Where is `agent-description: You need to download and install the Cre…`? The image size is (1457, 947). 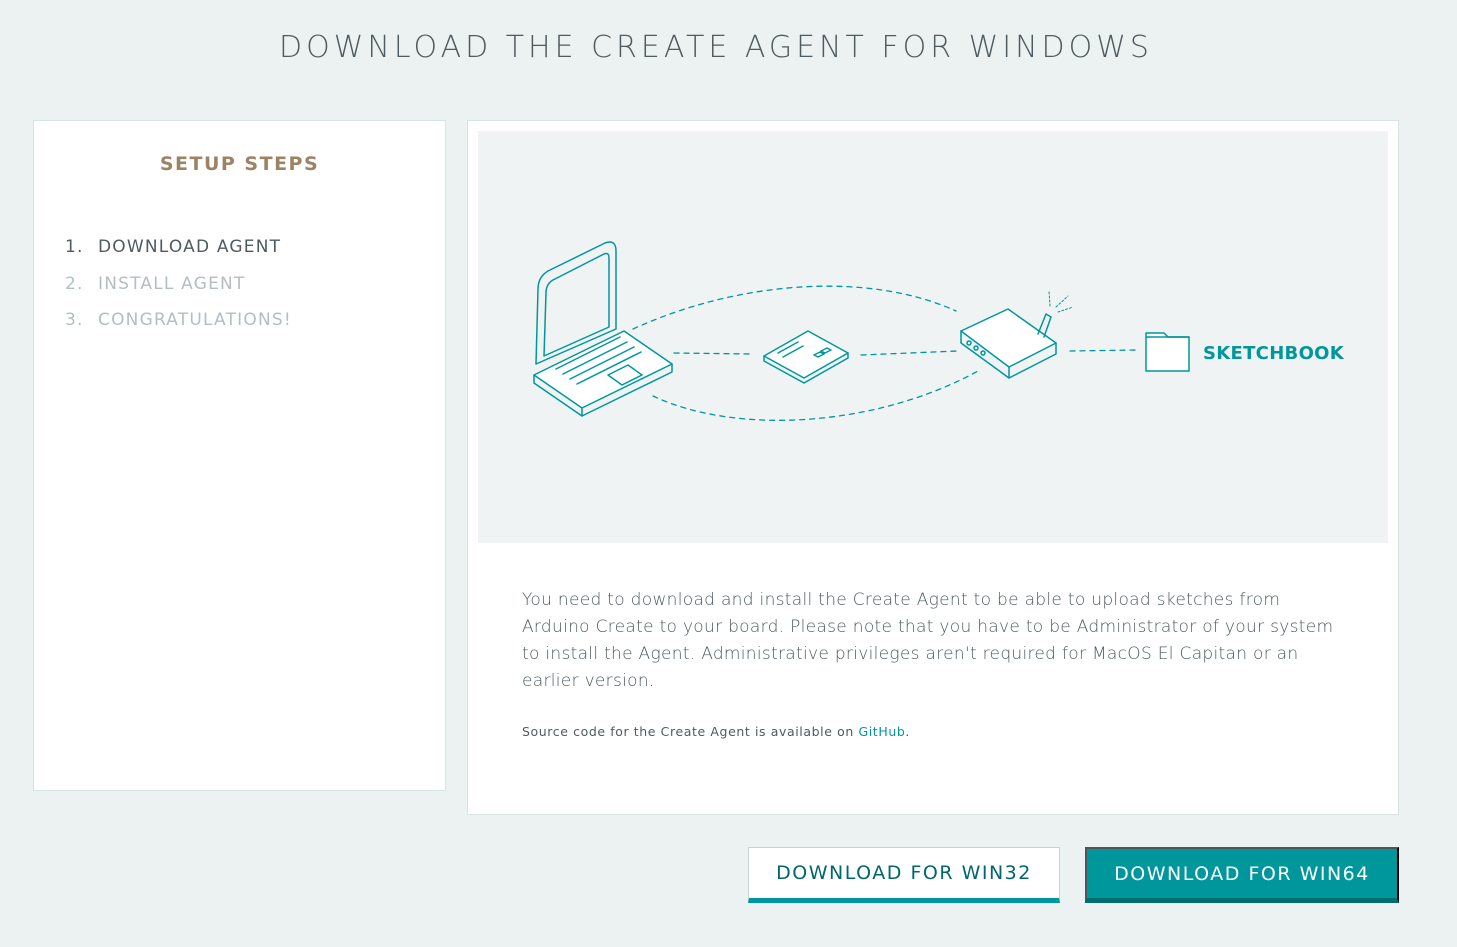
agent-description: You need to download and install the Cre… is located at coordinates (928, 640).